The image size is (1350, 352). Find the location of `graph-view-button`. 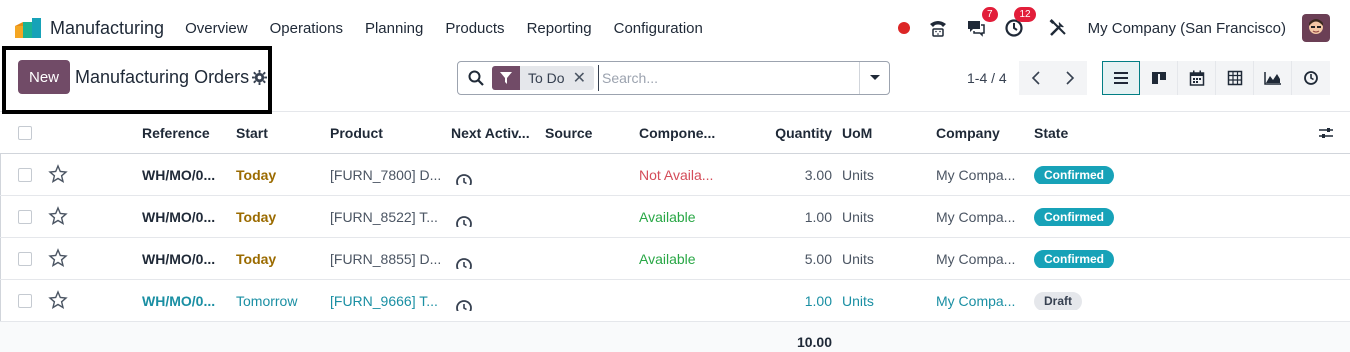

graph-view-button is located at coordinates (1273, 78).